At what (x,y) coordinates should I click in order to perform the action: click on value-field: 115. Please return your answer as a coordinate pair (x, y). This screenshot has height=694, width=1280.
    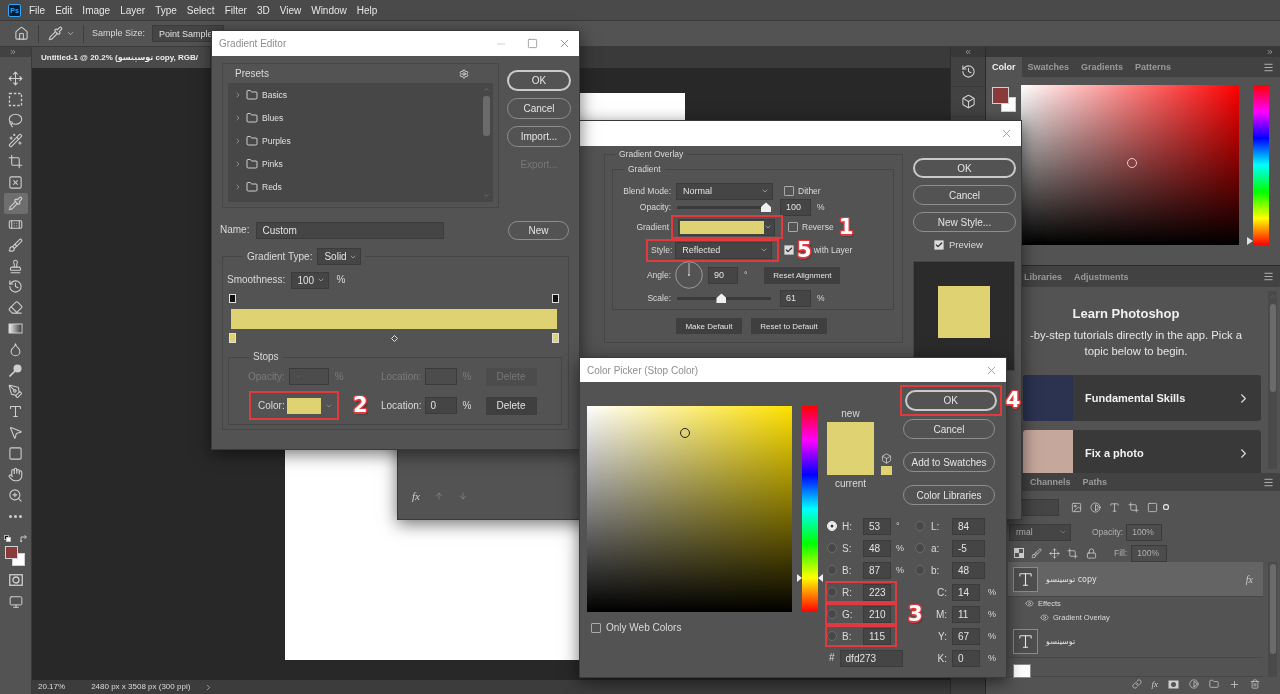
    Looking at the image, I should click on (877, 636).